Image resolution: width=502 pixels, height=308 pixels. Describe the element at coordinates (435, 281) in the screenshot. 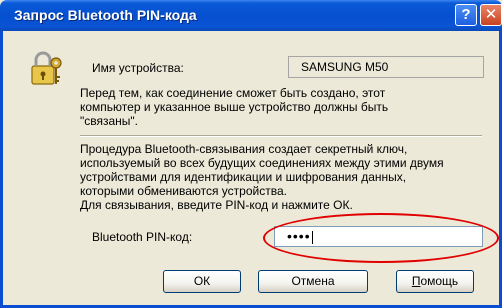

I see `help-button: Помощь` at that location.